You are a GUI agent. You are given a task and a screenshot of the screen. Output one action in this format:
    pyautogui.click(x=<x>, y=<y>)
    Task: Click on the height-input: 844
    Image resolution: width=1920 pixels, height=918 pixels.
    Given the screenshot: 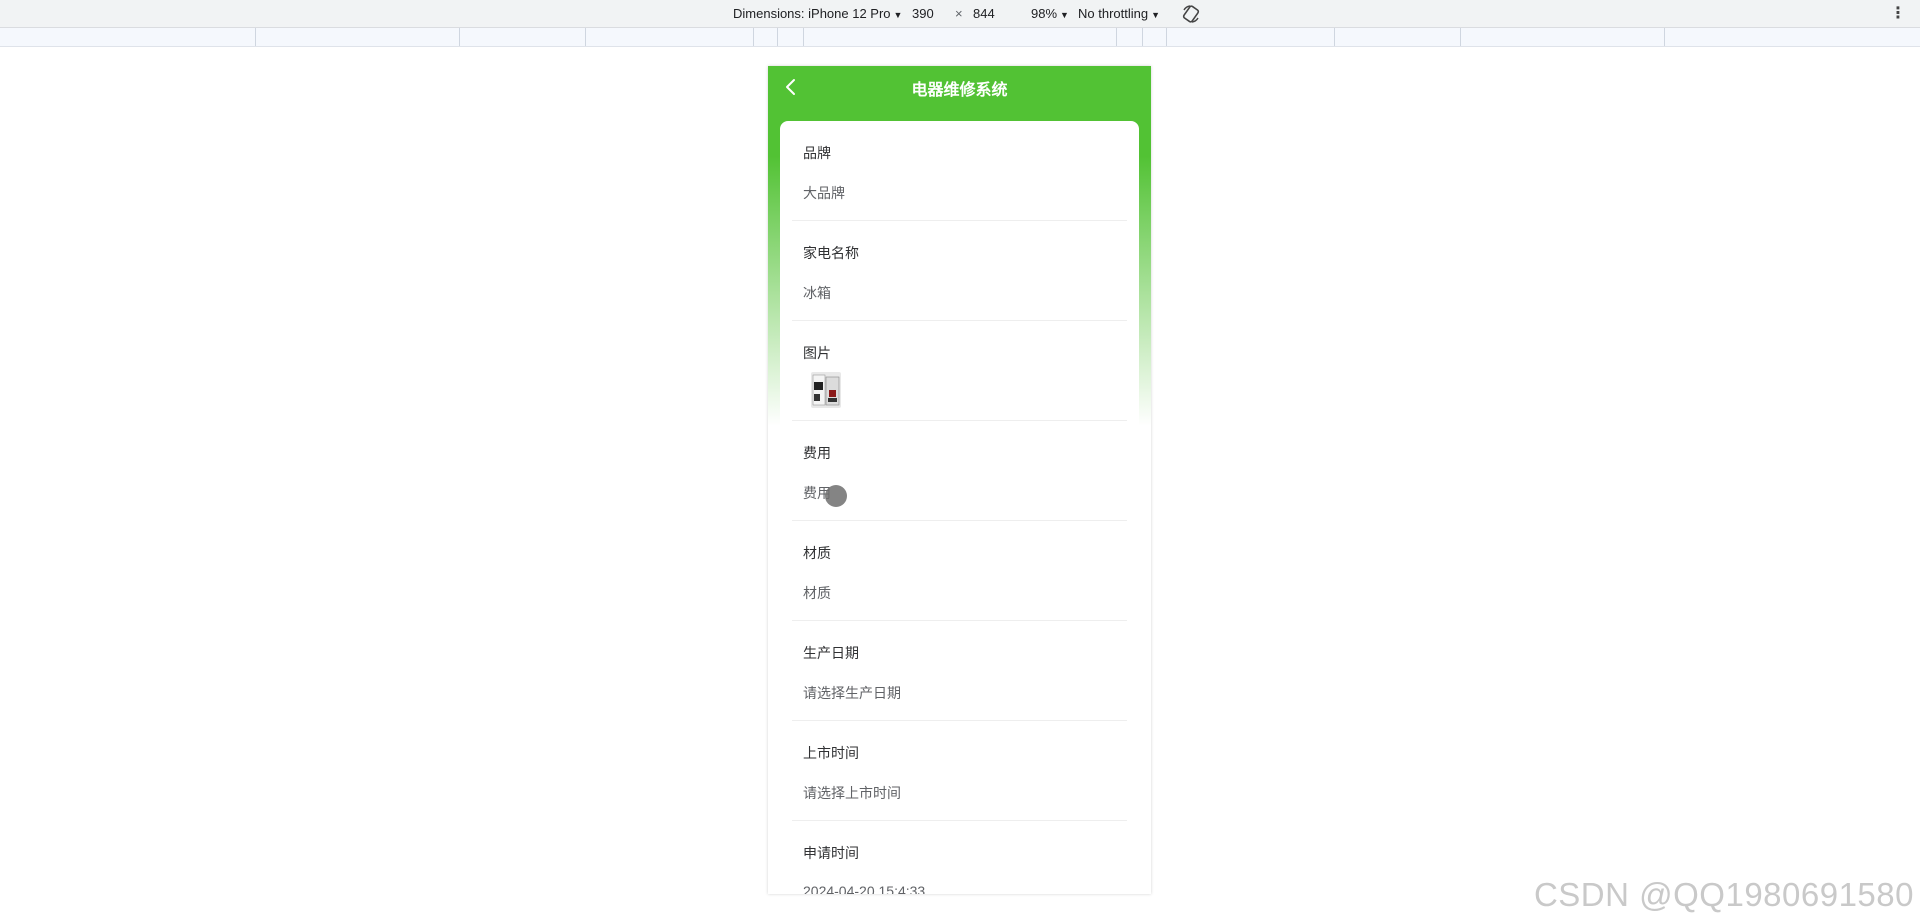 What is the action you would take?
    pyautogui.click(x=984, y=13)
    